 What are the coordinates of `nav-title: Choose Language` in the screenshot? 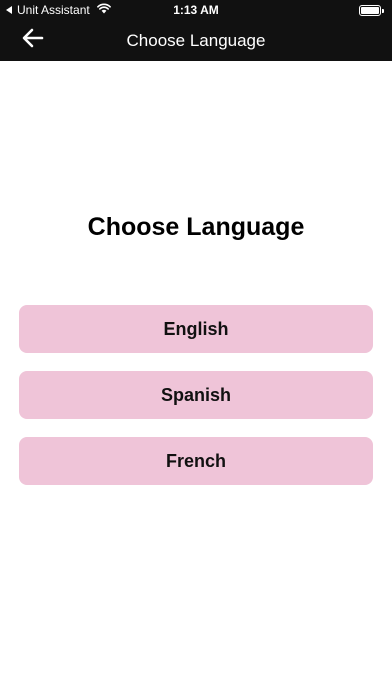 It's located at (196, 40).